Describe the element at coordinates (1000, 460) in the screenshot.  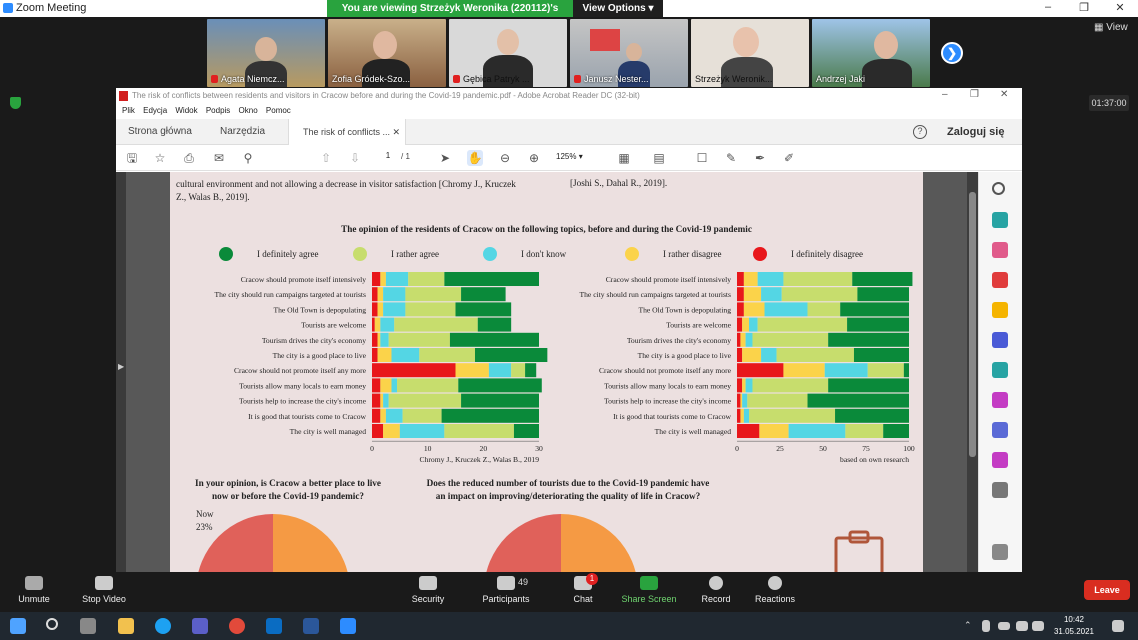
I see `edit-pdf-icon` at that location.